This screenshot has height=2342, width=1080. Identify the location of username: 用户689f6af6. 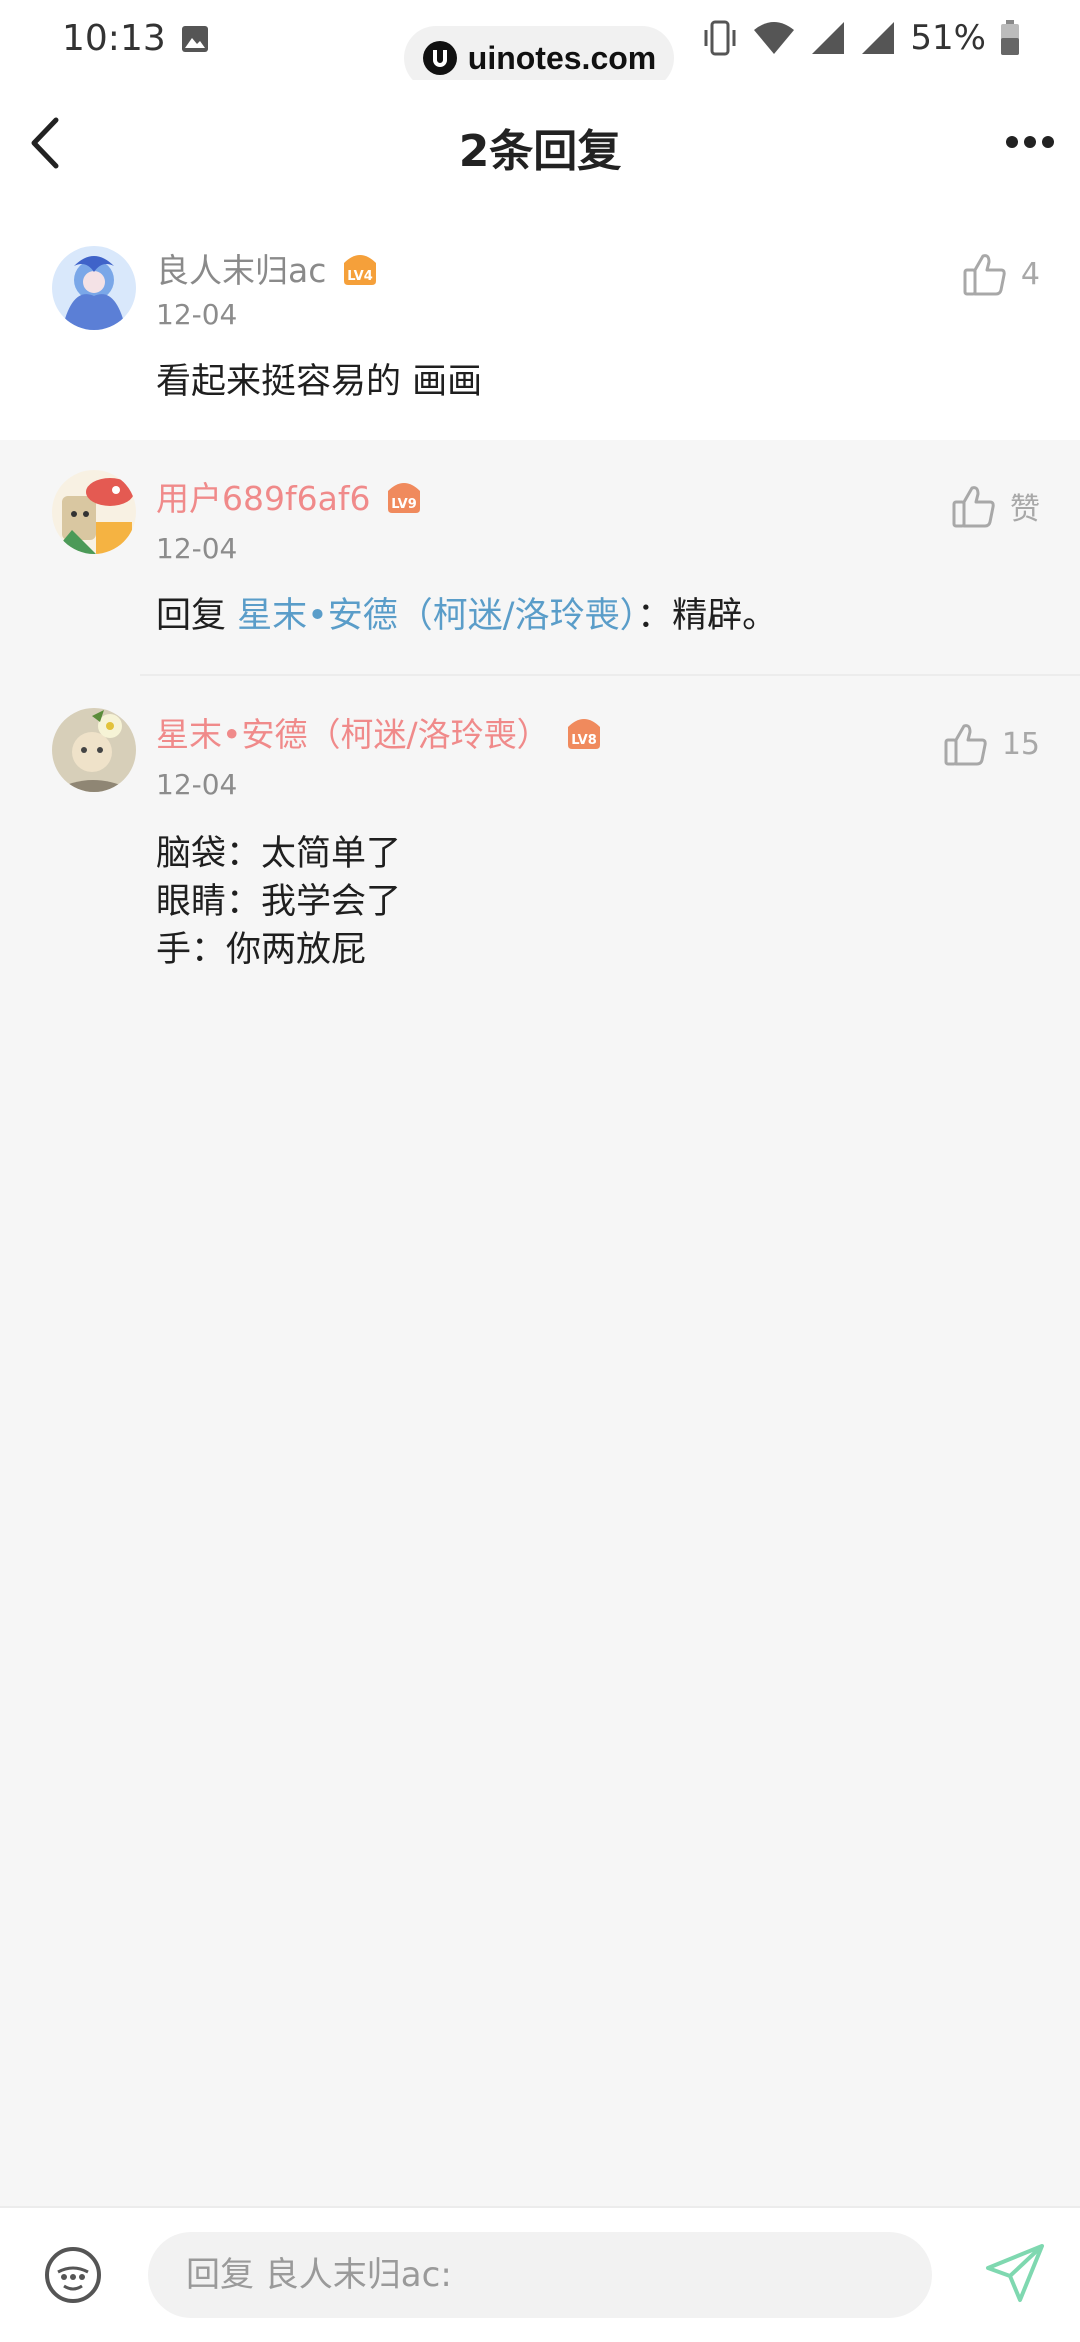
(263, 496).